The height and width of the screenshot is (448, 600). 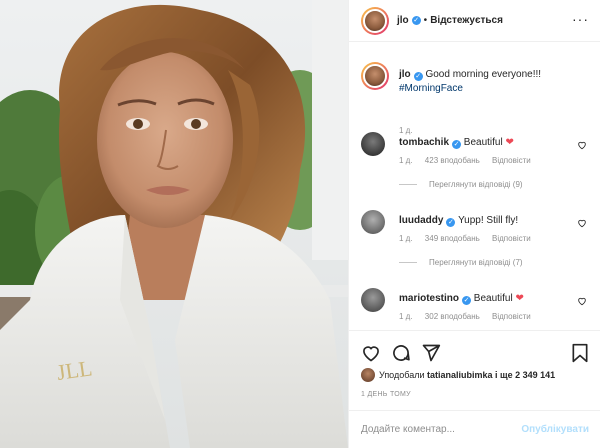 I want to click on likes-summary: Уподобали tatianaliubimka і ще 2 349 141, so click(x=458, y=375).